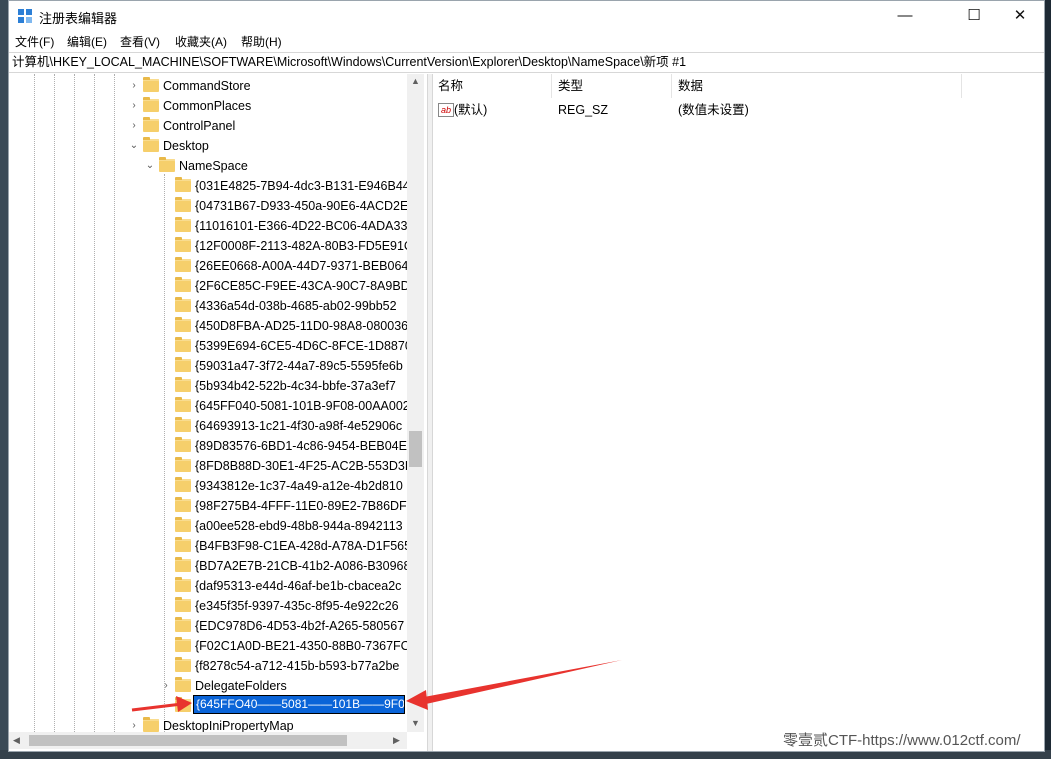 Image resolution: width=1051 pixels, height=759 pixels. Describe the element at coordinates (296, 306) in the screenshot. I see `tree-item-label: {4336a54d-038b-4685-ab02-99bb52` at that location.